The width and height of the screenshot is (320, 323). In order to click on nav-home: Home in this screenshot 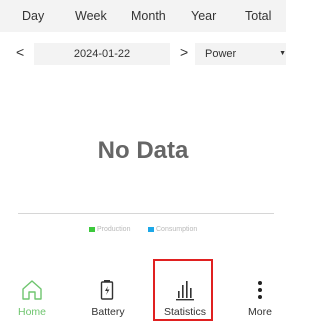, I will do `click(32, 299)`.